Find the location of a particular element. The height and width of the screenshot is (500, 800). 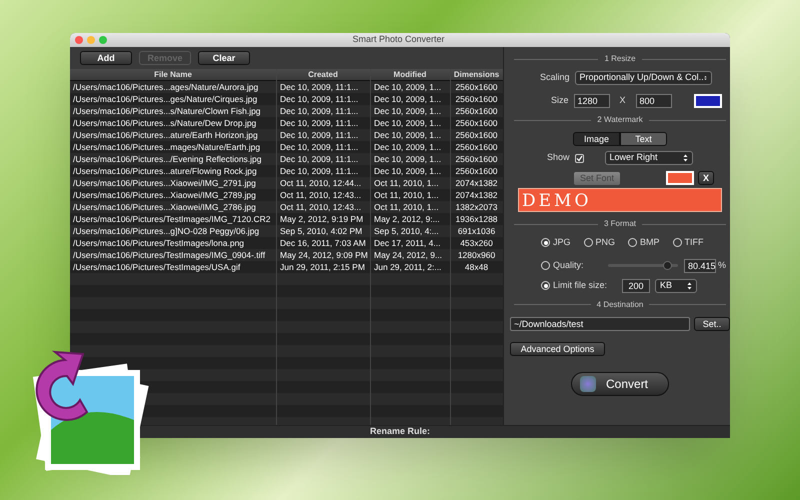

advanced-options-button: Advanced Options is located at coordinates (557, 349).